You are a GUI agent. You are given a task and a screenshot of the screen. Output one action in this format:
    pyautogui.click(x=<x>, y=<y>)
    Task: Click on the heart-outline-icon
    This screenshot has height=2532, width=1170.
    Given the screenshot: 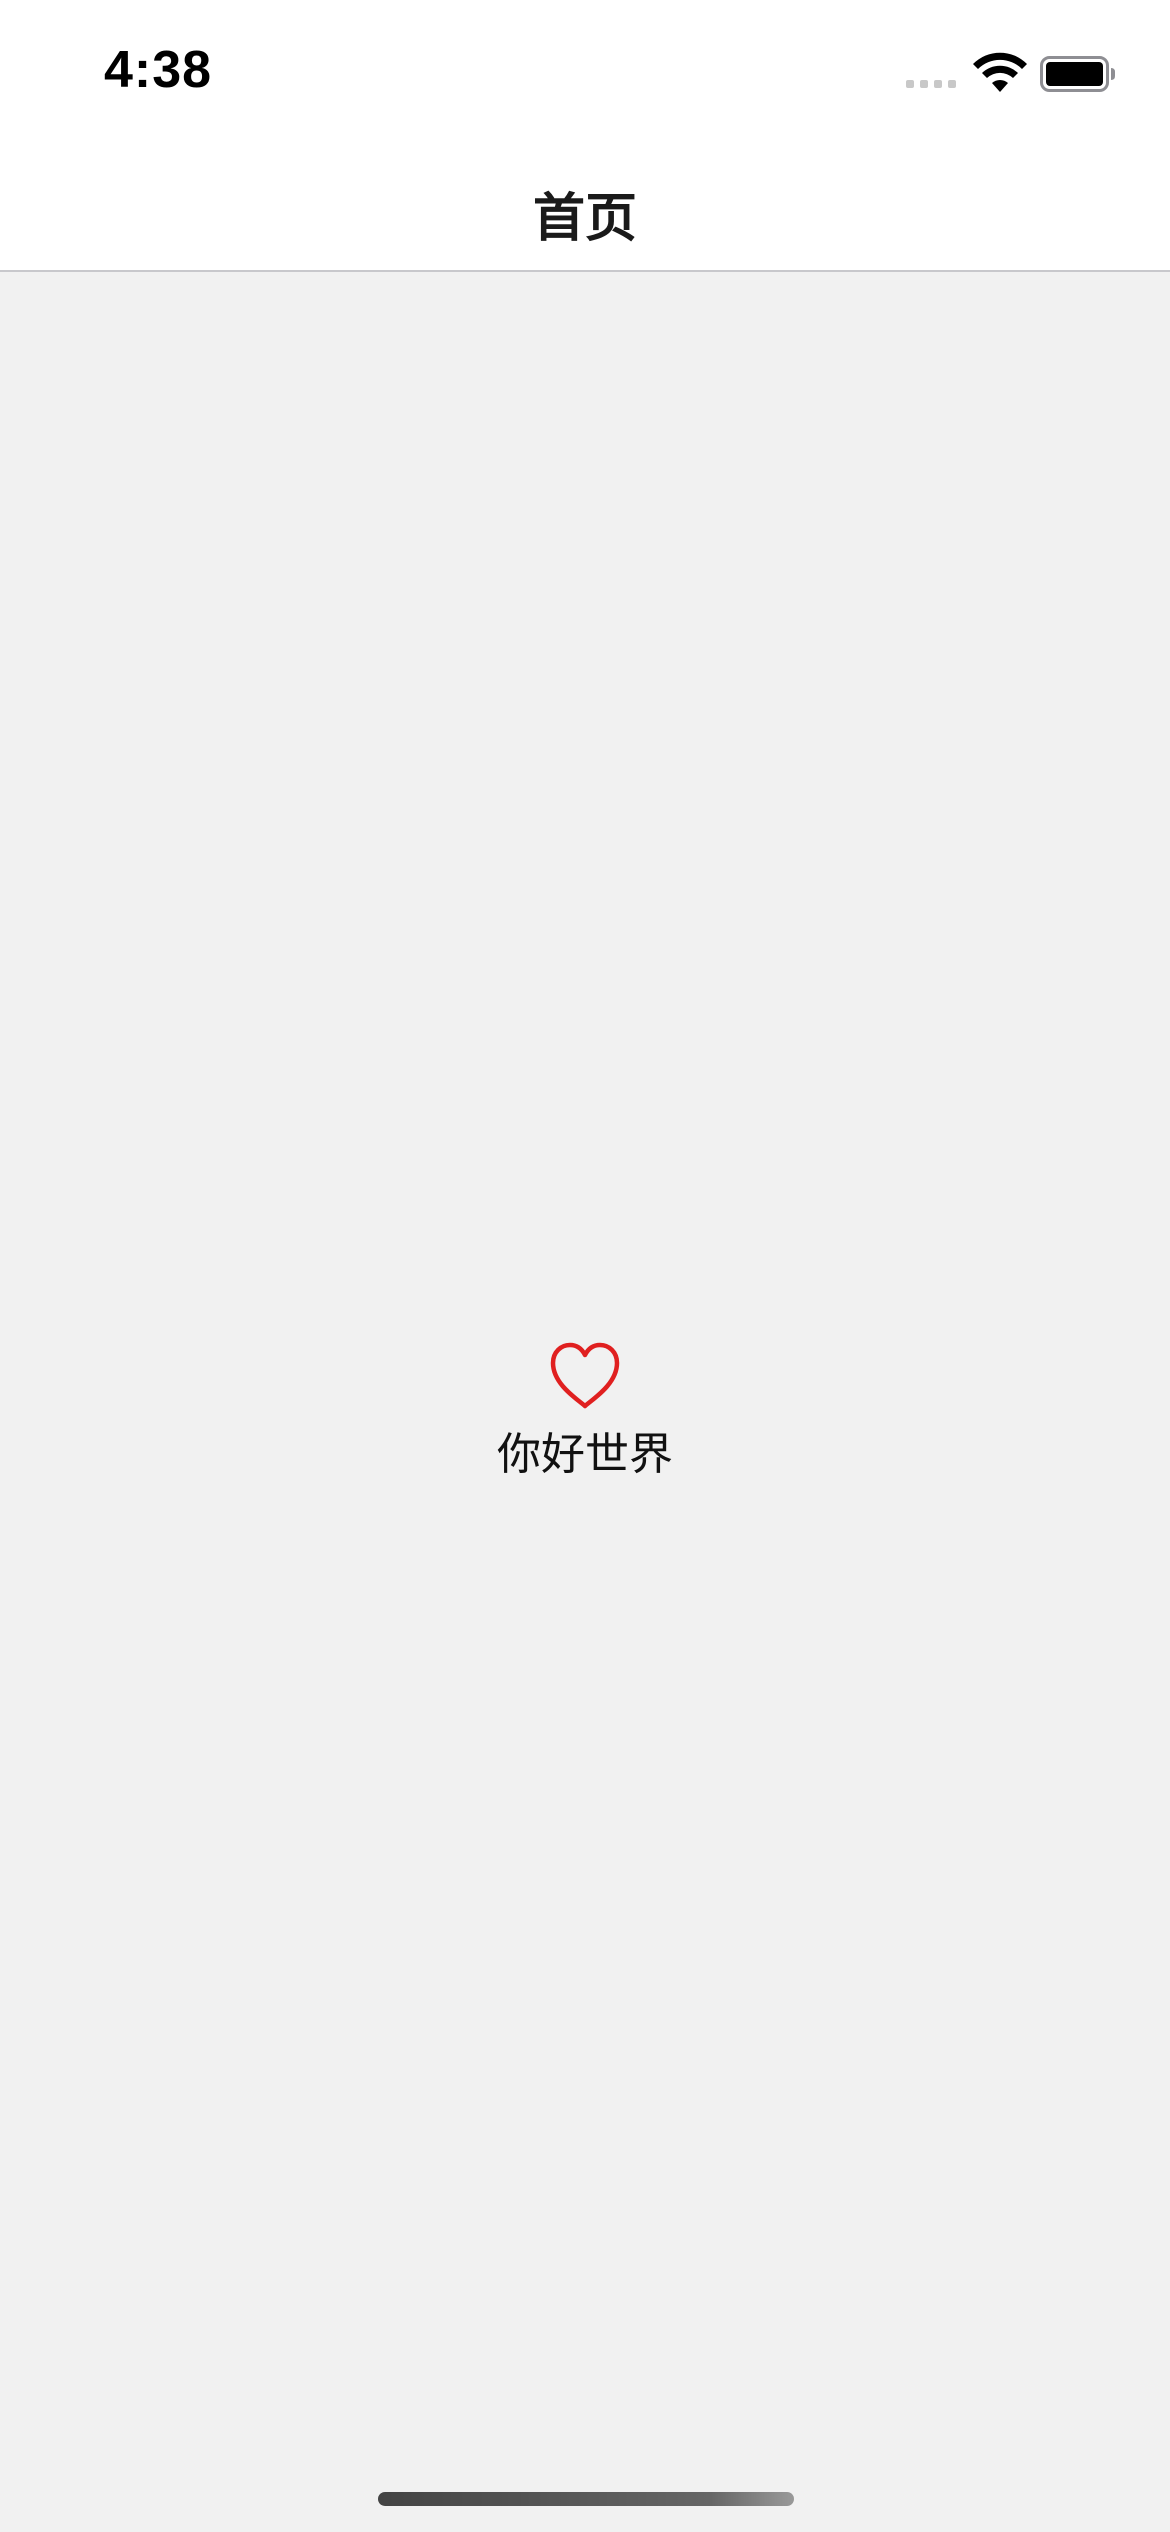 What is the action you would take?
    pyautogui.click(x=585, y=1375)
    